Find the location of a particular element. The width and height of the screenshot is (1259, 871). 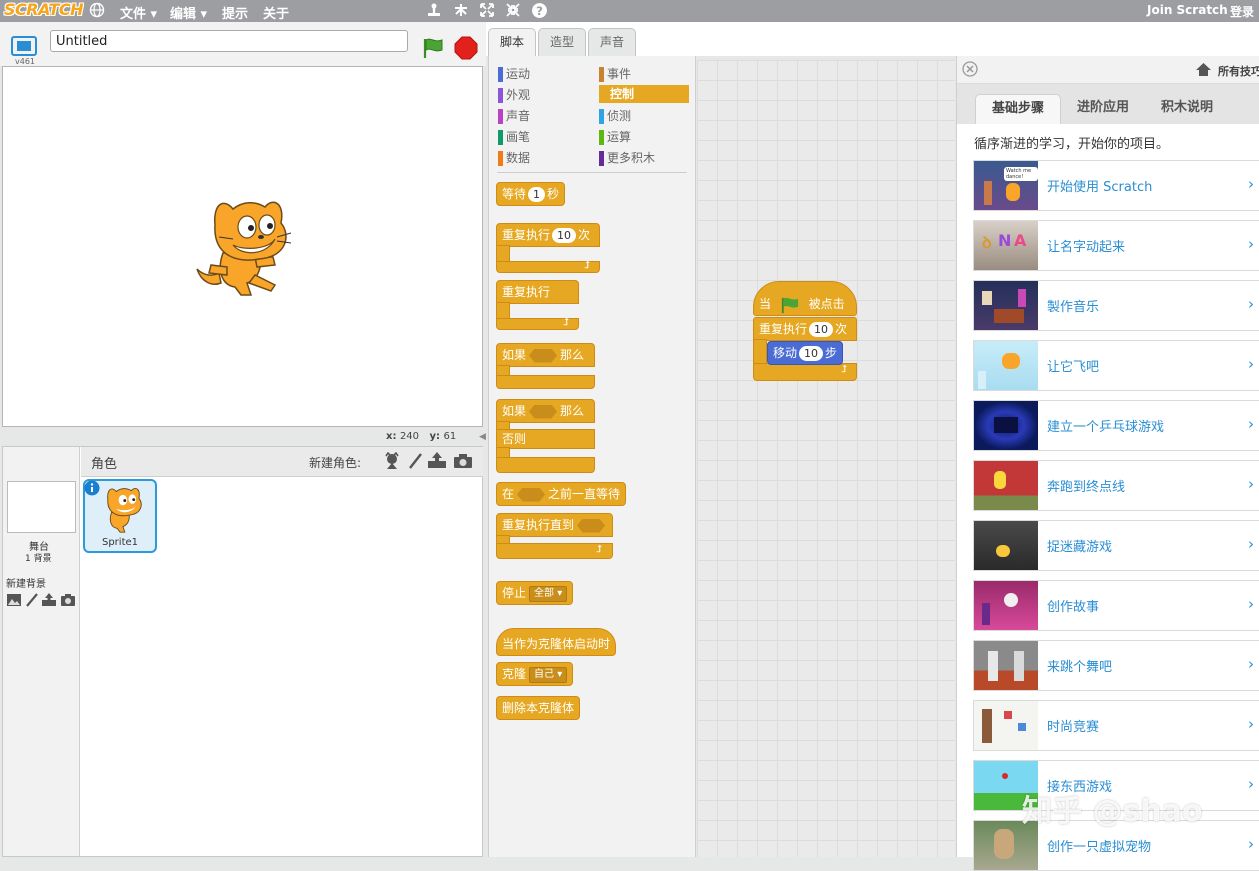

globe-icon is located at coordinates (97, 11).